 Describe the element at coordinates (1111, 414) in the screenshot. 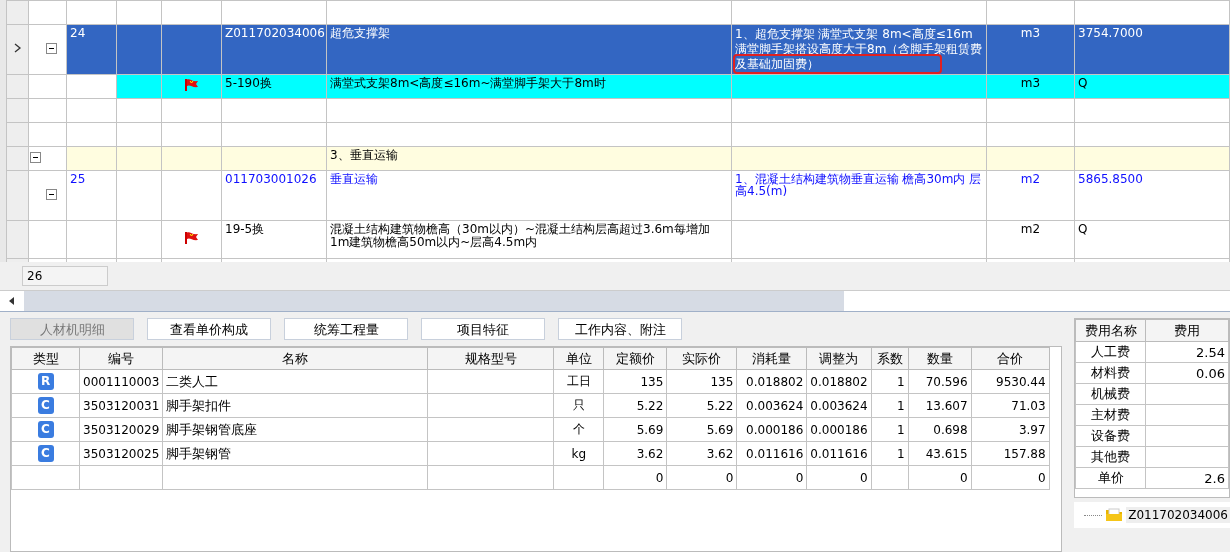

I see `table-cell: 主材费` at that location.